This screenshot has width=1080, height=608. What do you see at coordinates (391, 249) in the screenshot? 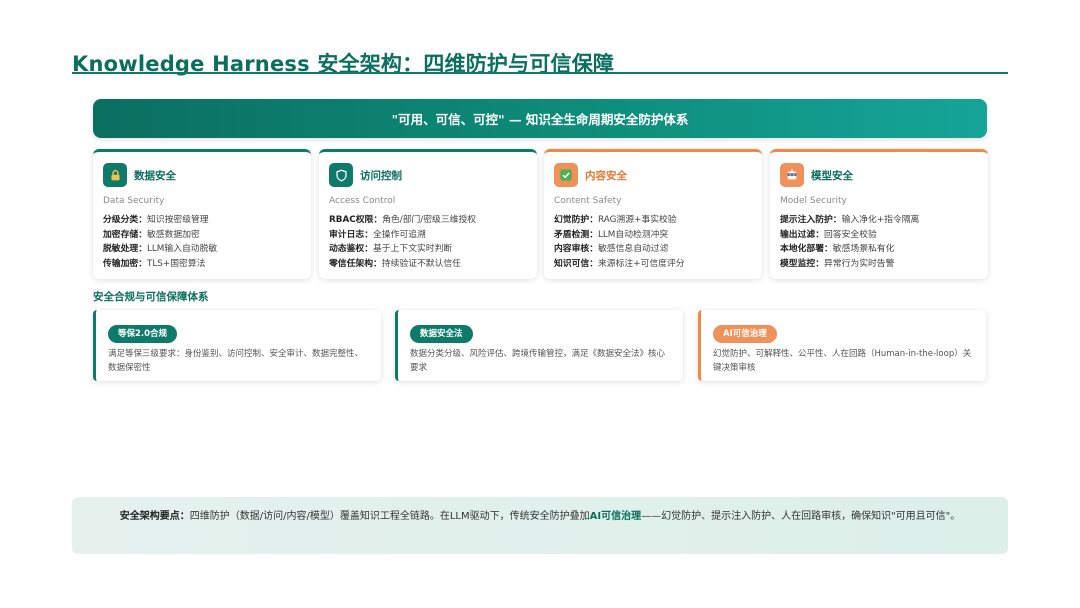
I see `card-line: 动态鉴权：基于上下文实时判断` at bounding box center [391, 249].